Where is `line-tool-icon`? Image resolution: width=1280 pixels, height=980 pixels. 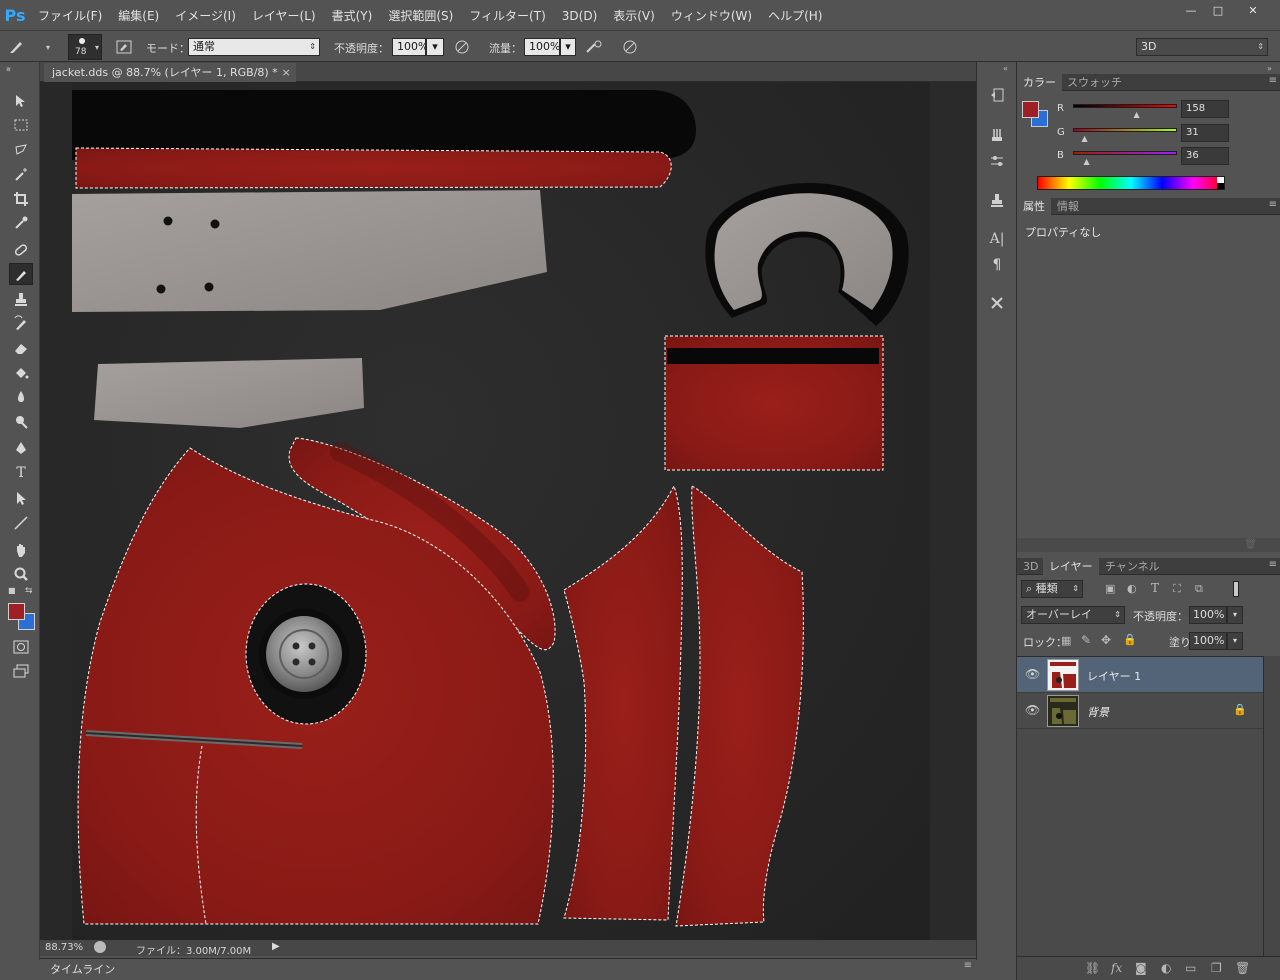 line-tool-icon is located at coordinates (21, 523).